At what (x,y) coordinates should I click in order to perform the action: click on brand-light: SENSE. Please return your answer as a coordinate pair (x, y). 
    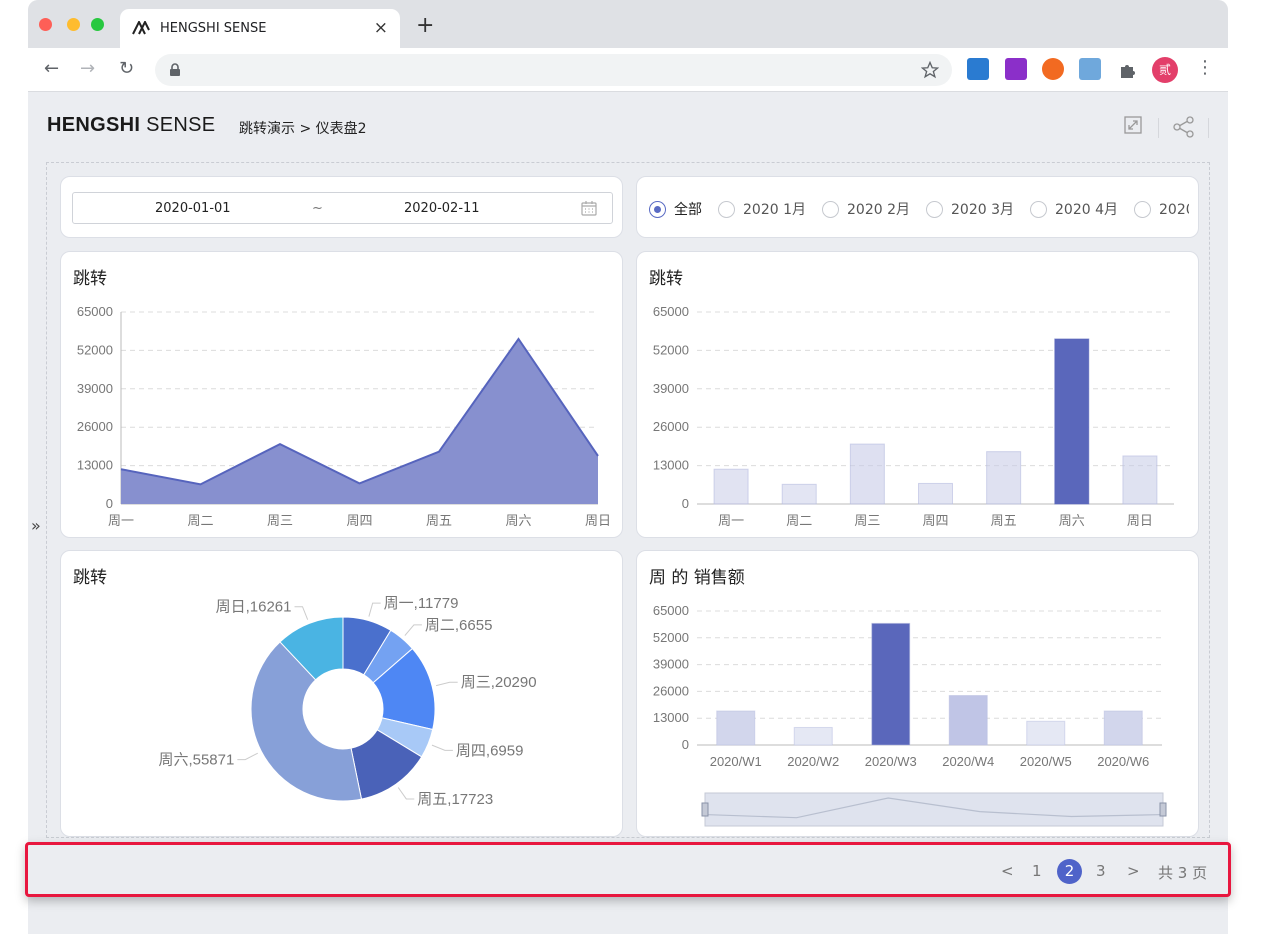
    Looking at the image, I should click on (181, 125).